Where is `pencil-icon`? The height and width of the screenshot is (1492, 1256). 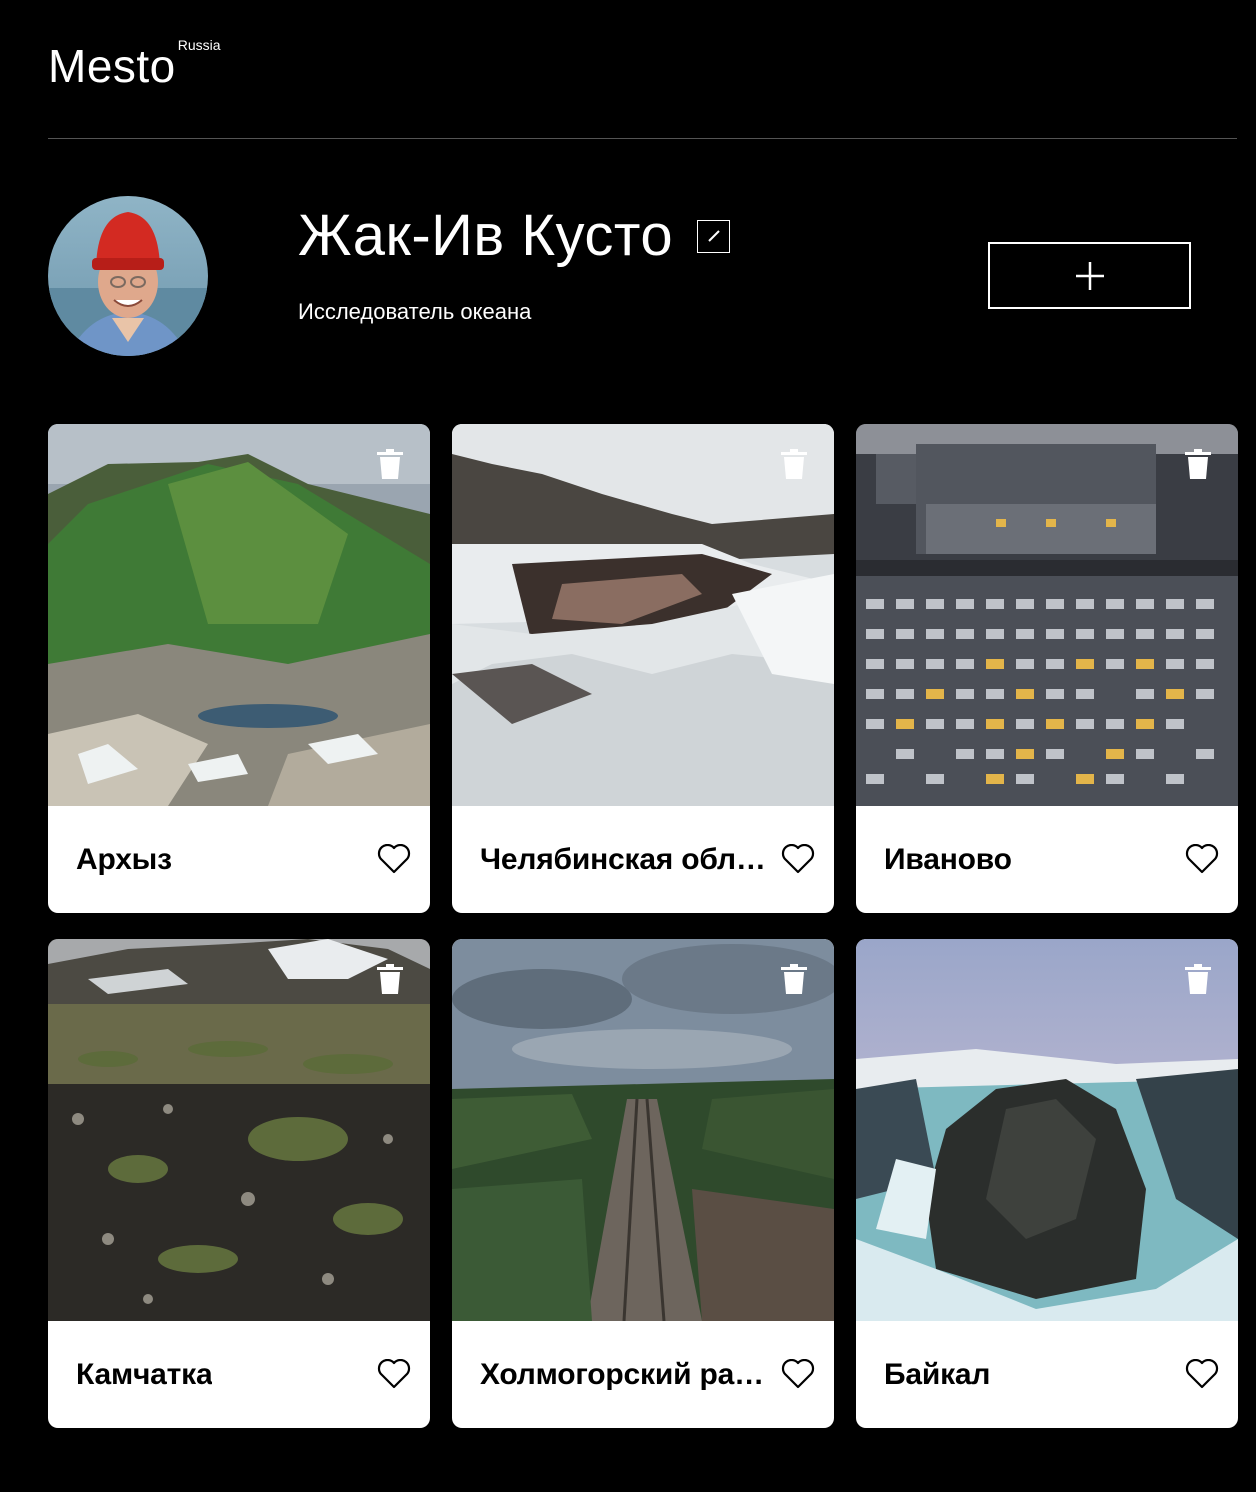
pencil-icon is located at coordinates (713, 236).